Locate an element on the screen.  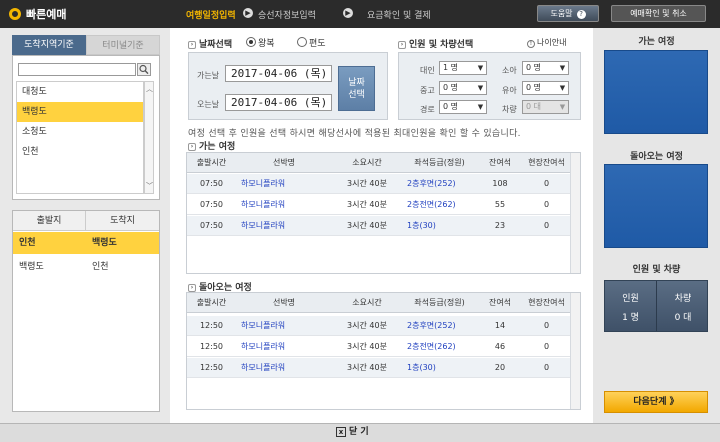
scroll-down-icon: ﹀ is located at coordinates (149, 186).